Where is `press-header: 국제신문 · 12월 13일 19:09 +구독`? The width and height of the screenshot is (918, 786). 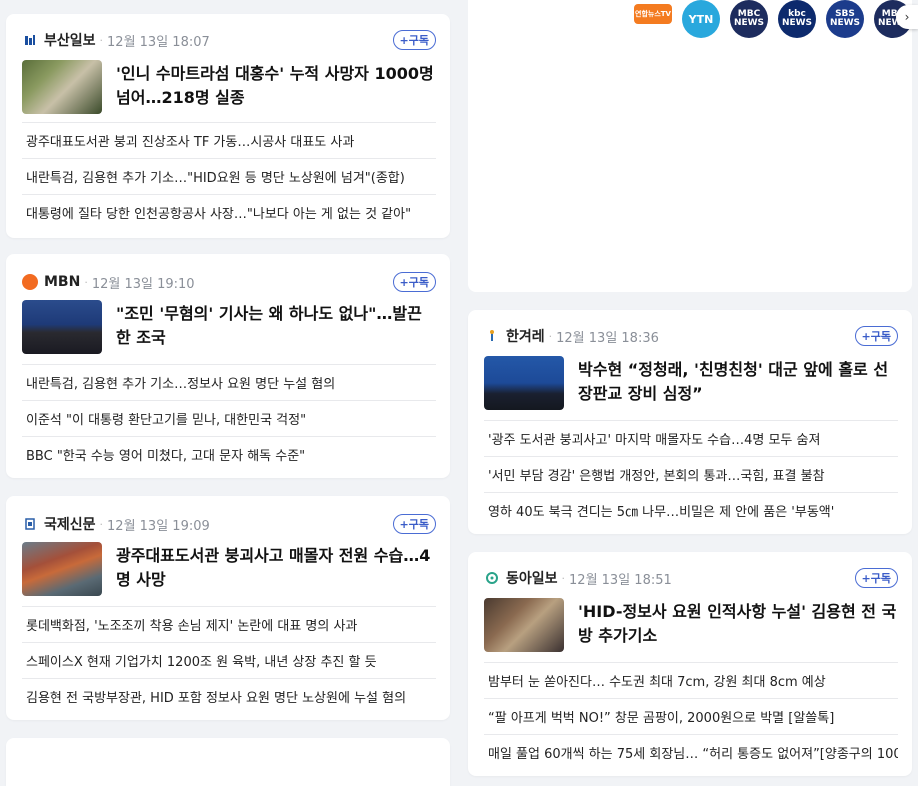
press-header: 국제신문 · 12월 13일 19:09 +구독 is located at coordinates (229, 524).